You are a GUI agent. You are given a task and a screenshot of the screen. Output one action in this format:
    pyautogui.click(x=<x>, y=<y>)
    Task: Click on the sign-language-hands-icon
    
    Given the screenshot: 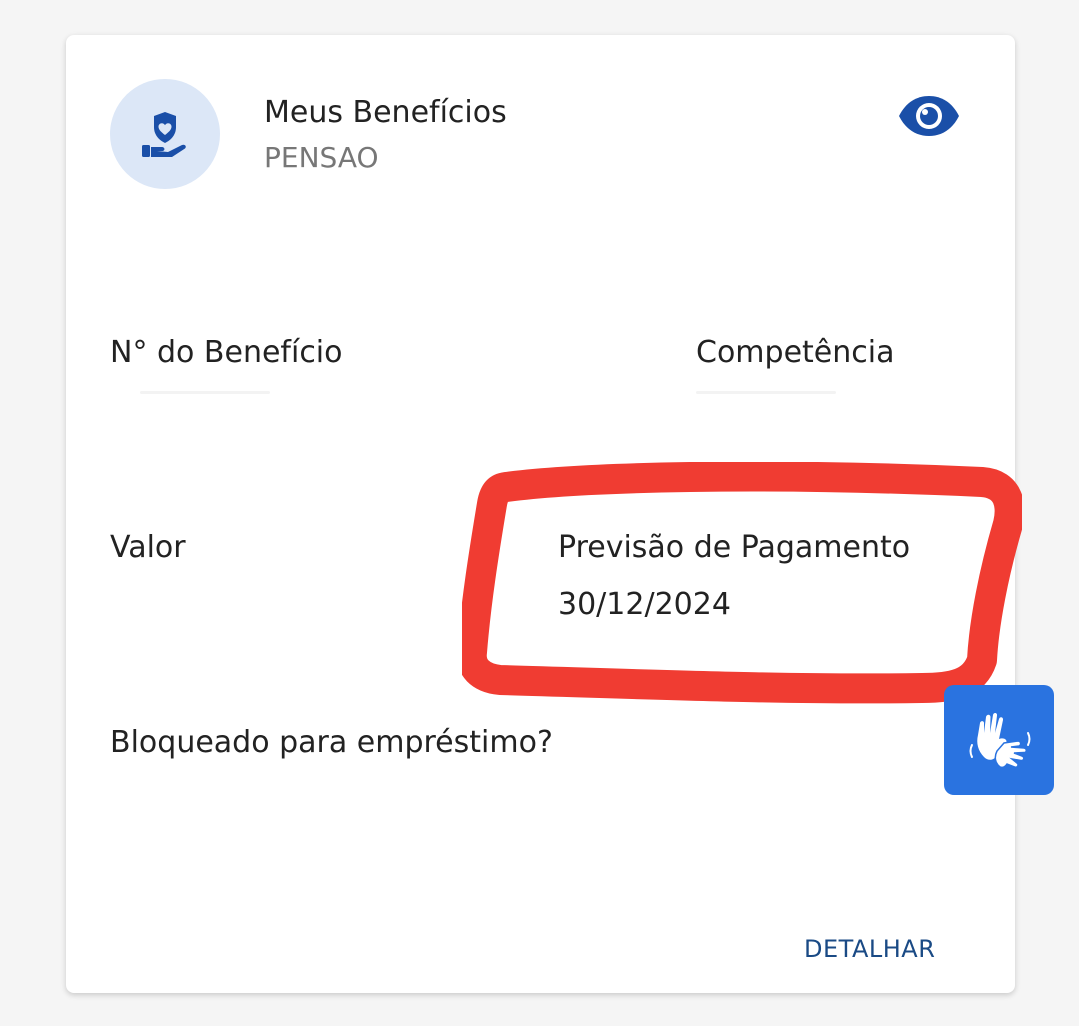 What is the action you would take?
    pyautogui.click(x=1000, y=740)
    